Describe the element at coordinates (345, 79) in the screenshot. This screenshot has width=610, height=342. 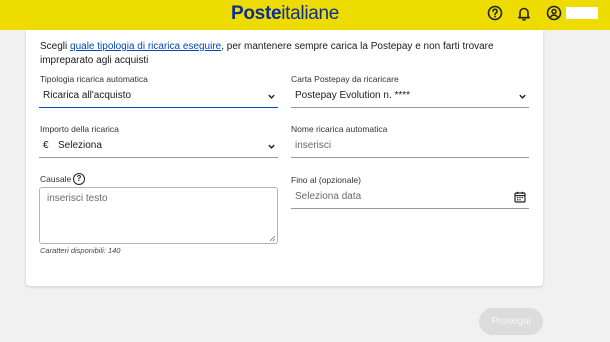
I see `carta-label: Carta Postepay da ricaricare` at that location.